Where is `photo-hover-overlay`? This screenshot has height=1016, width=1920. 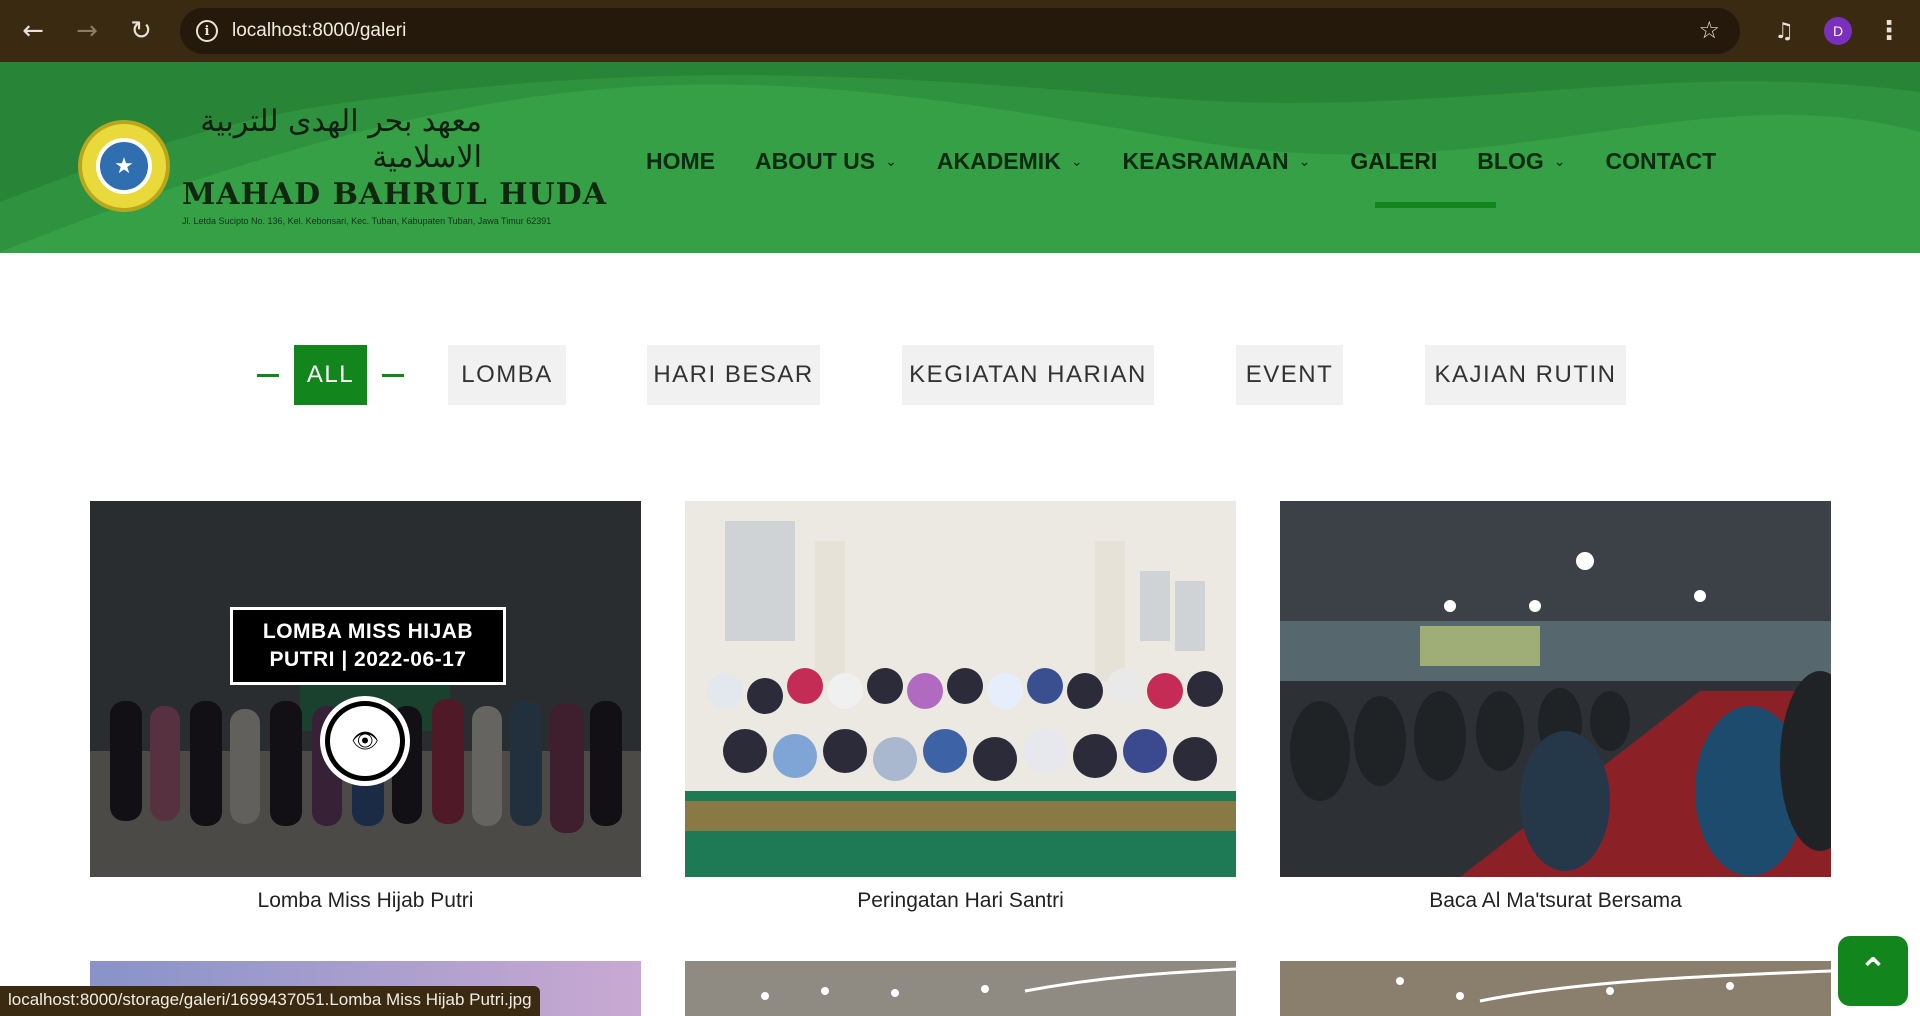
photo-hover-overlay is located at coordinates (365, 689).